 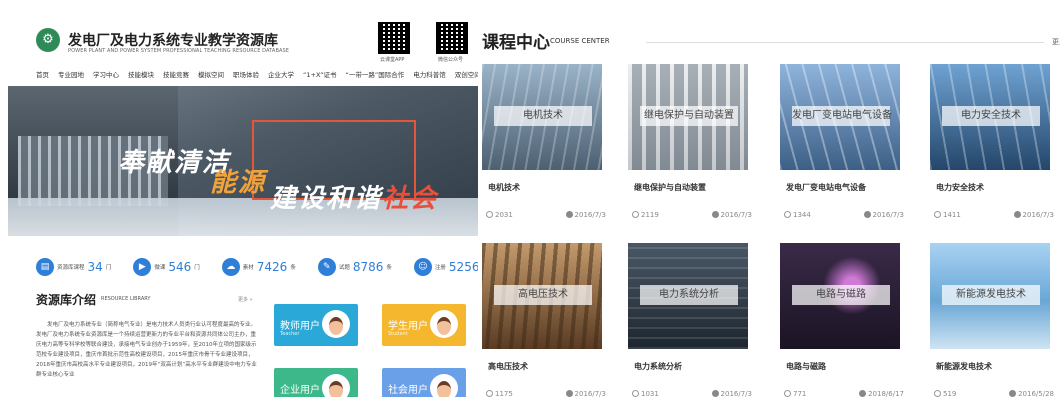 I want to click on nav-item-learning: 学习中心, so click(x=106, y=74).